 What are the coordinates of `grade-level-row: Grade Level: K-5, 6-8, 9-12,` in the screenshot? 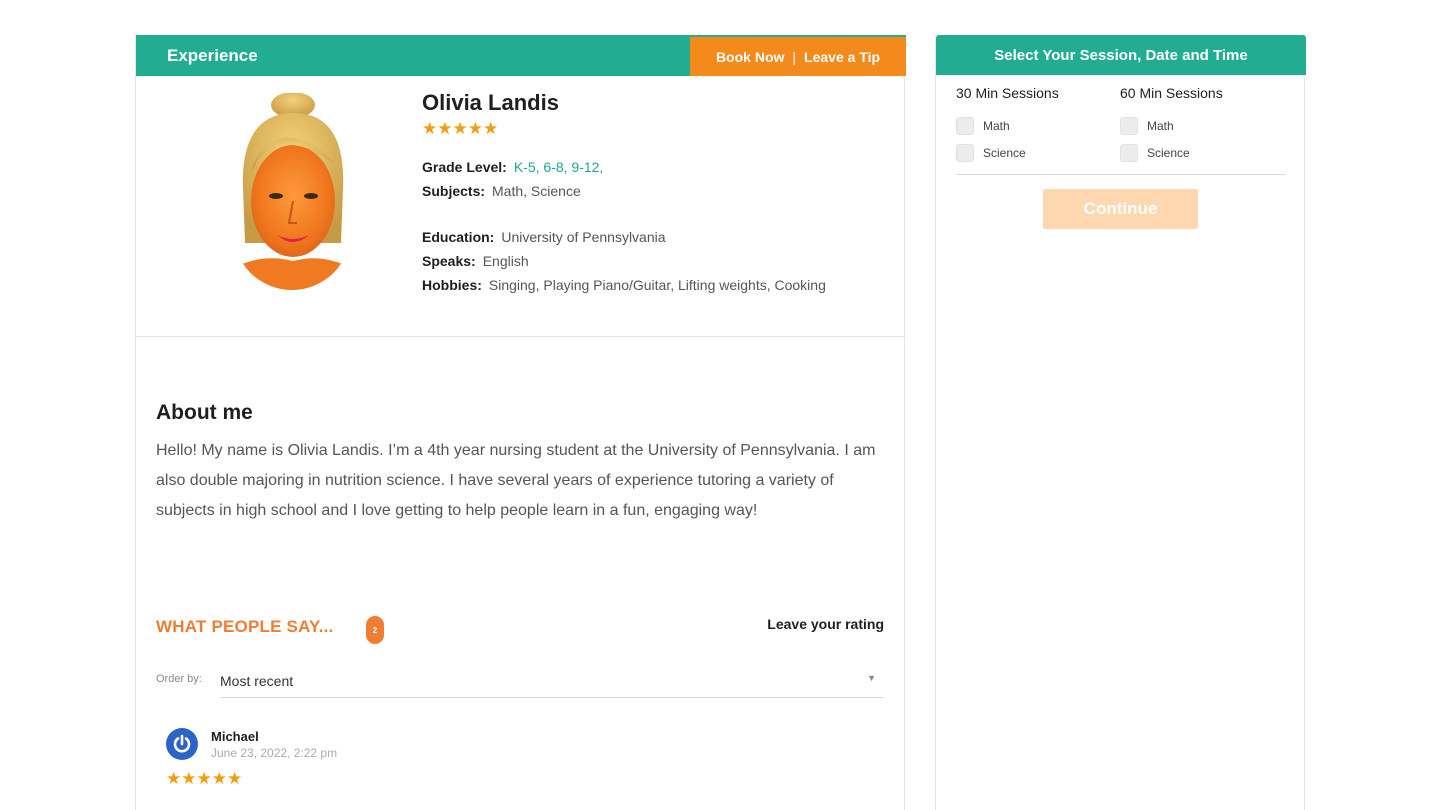 It's located at (512, 167).